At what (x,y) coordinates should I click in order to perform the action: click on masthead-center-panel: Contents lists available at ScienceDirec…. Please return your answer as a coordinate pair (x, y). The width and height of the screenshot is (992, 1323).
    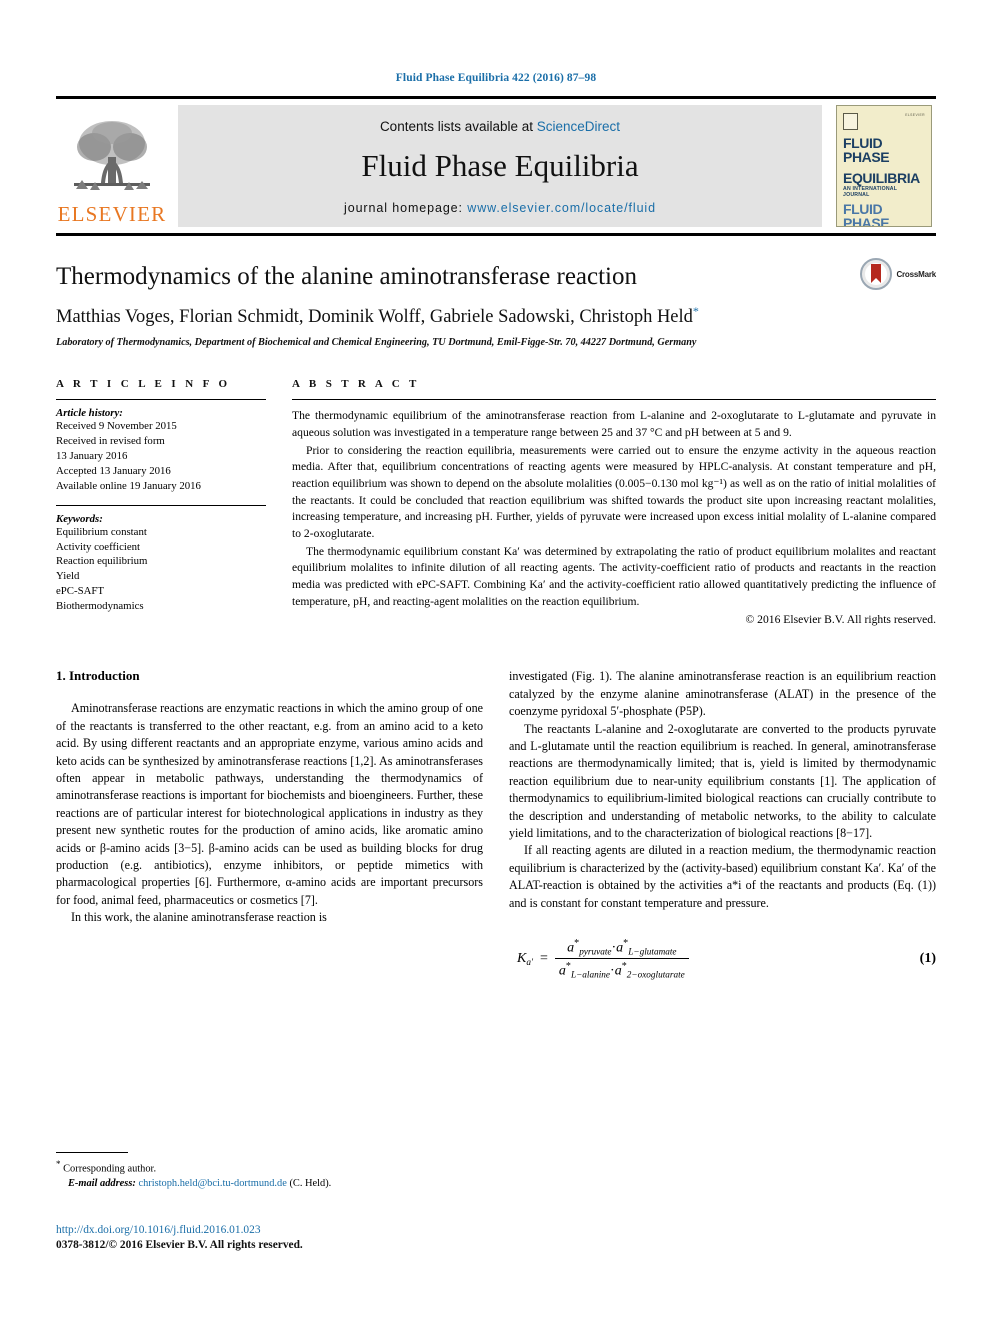
    Looking at the image, I should click on (500, 166).